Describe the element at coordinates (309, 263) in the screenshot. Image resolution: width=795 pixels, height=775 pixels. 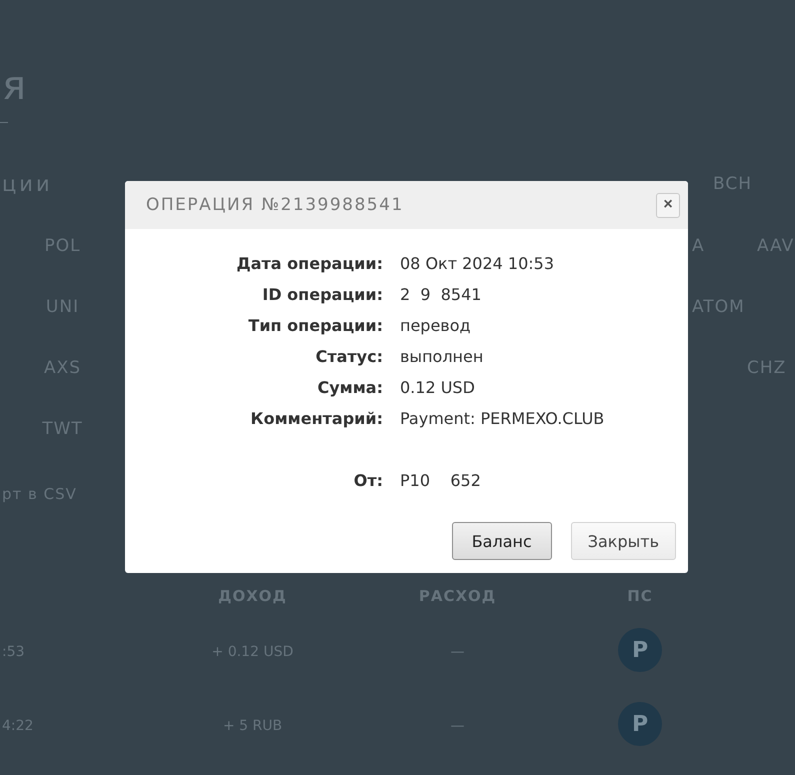
I see `field-label: Дата операции:` at that location.